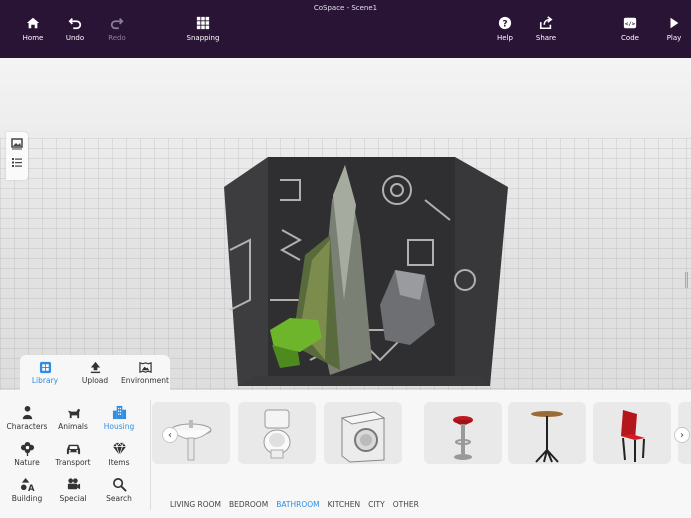 This screenshot has width=691, height=518. What do you see at coordinates (463, 438) in the screenshot?
I see `bar-stool-thumbnail` at bounding box center [463, 438].